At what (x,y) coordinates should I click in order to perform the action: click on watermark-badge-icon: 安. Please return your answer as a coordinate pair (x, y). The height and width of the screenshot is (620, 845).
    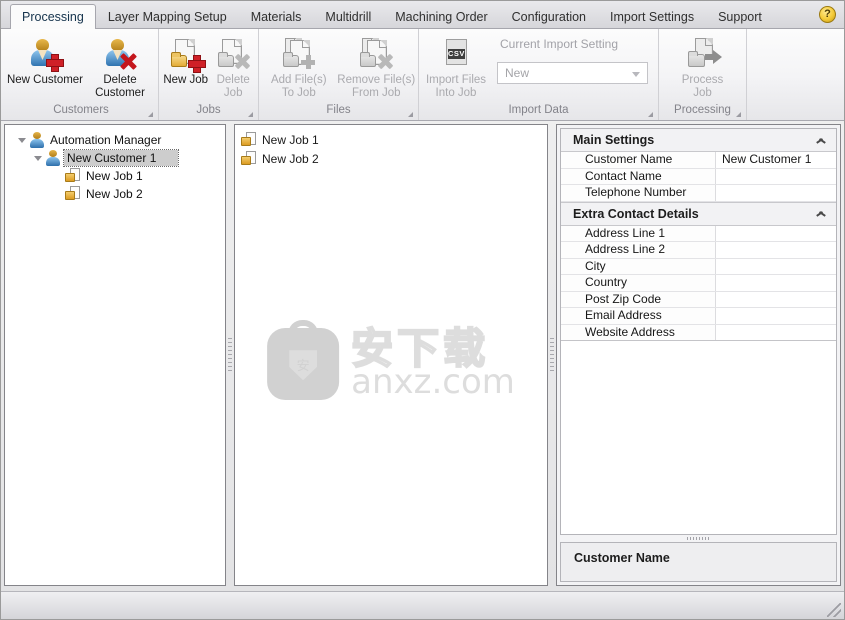
    Looking at the image, I should click on (303, 360).